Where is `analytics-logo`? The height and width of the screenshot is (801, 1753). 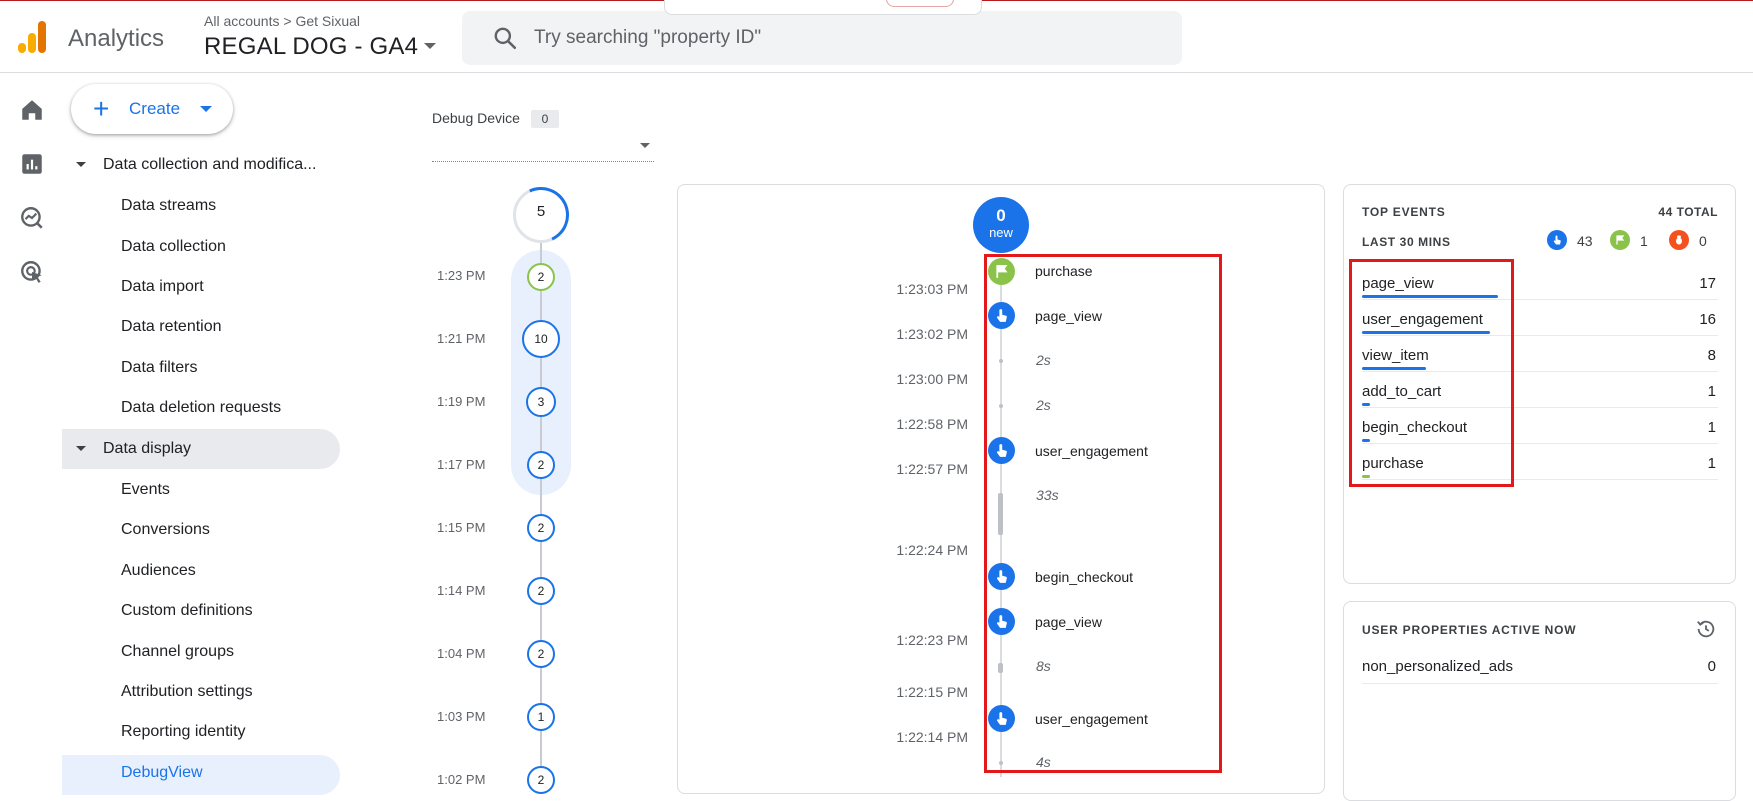 analytics-logo is located at coordinates (33, 37).